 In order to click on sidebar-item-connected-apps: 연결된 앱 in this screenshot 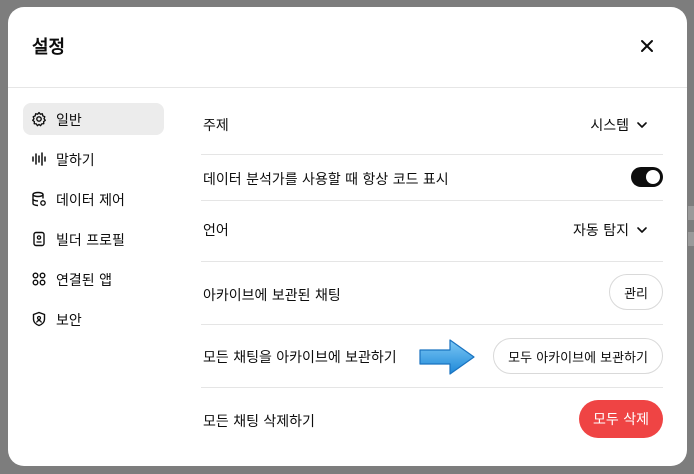, I will do `click(93, 279)`.